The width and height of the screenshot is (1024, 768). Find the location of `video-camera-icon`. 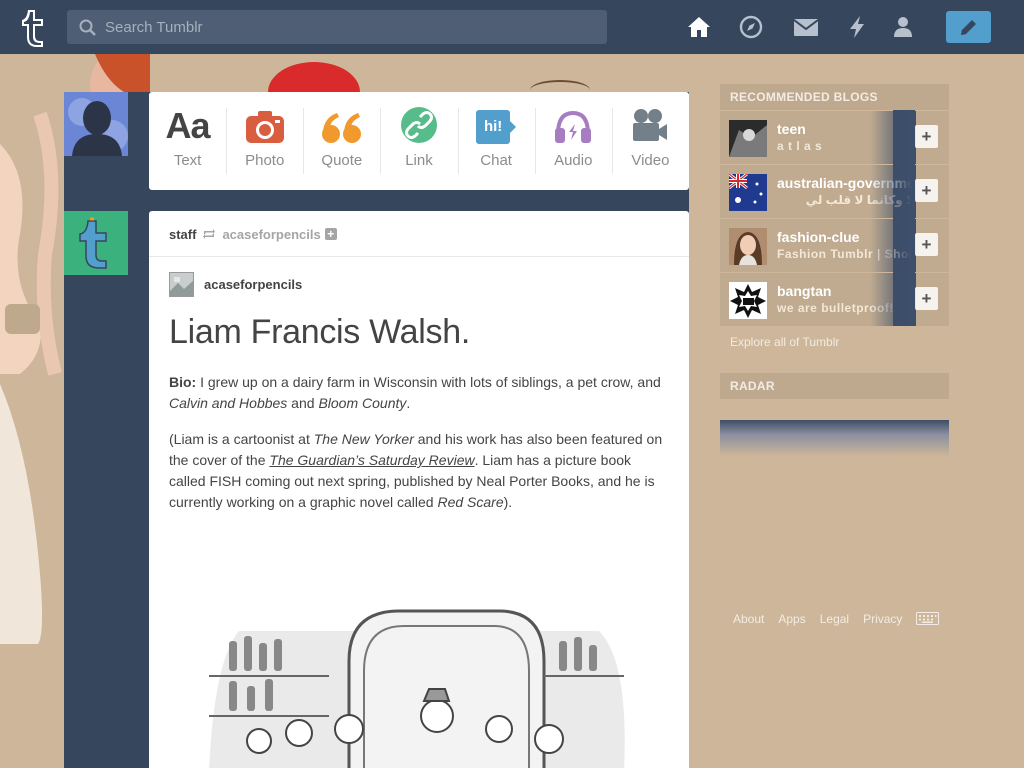

video-camera-icon is located at coordinates (650, 125).